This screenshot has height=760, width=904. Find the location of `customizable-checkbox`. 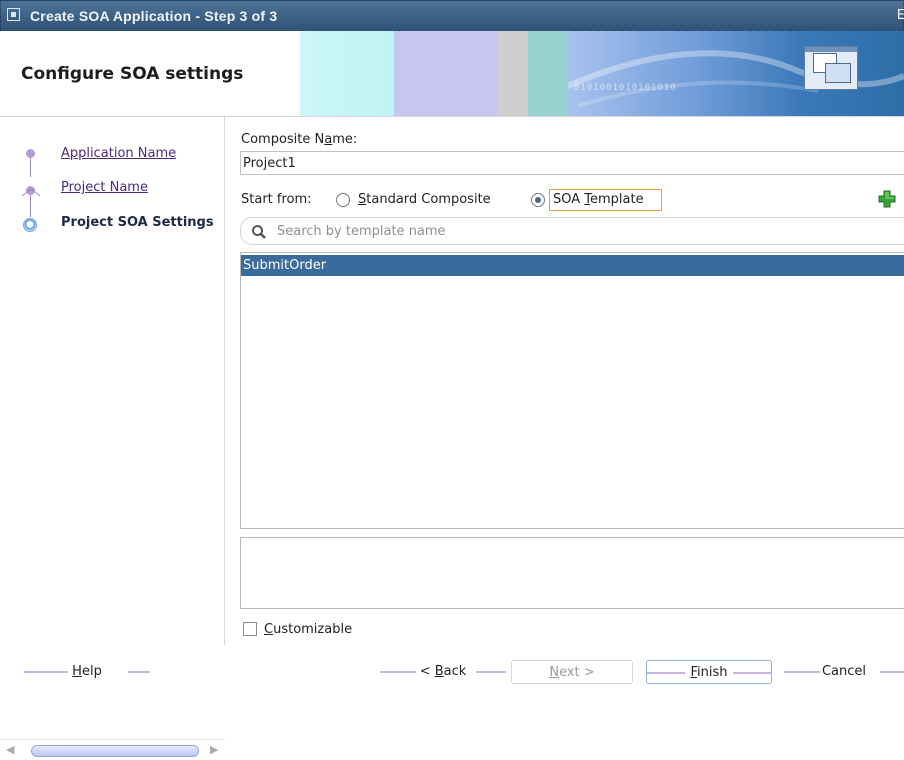

customizable-checkbox is located at coordinates (250, 629).